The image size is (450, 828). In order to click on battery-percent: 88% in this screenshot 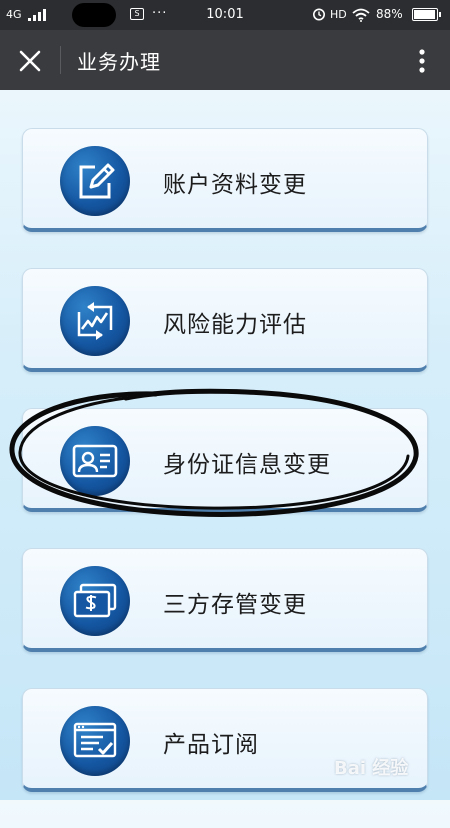, I will do `click(389, 14)`.